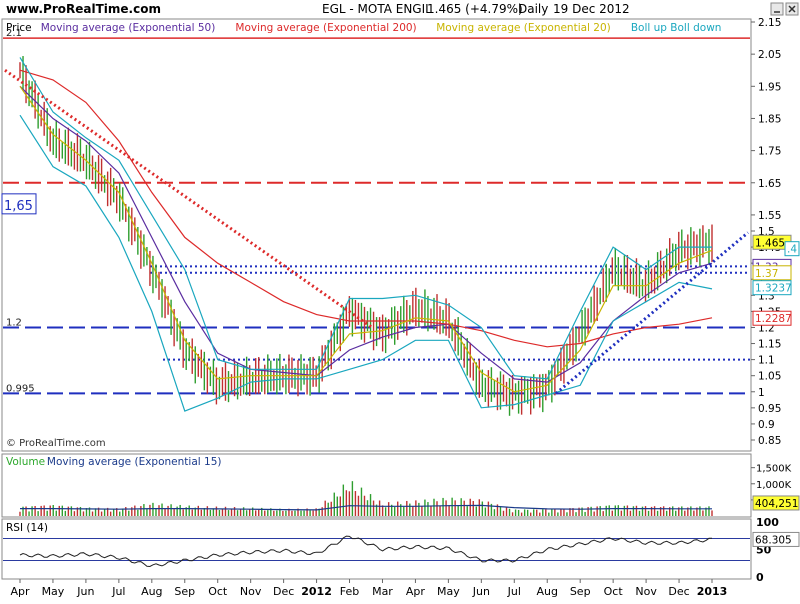  Describe the element at coordinates (769, 55) in the screenshot. I see `y-tick-label-19: 2.05` at that location.